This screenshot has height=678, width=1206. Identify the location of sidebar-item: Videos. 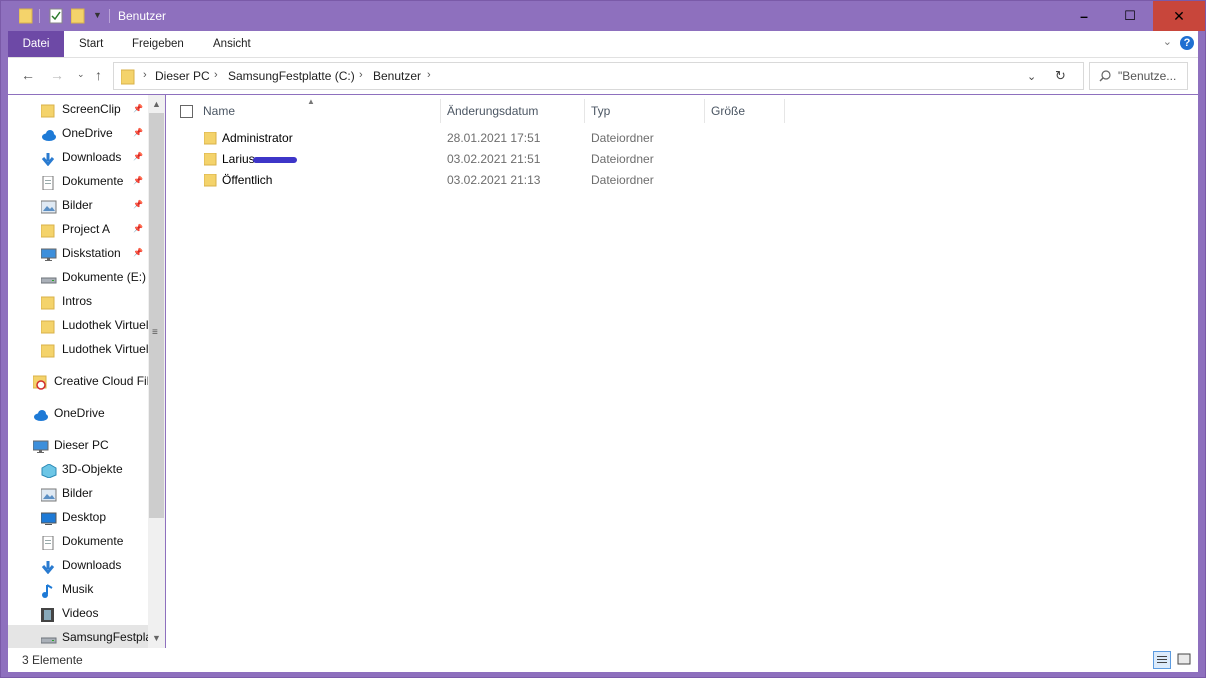
(78, 613).